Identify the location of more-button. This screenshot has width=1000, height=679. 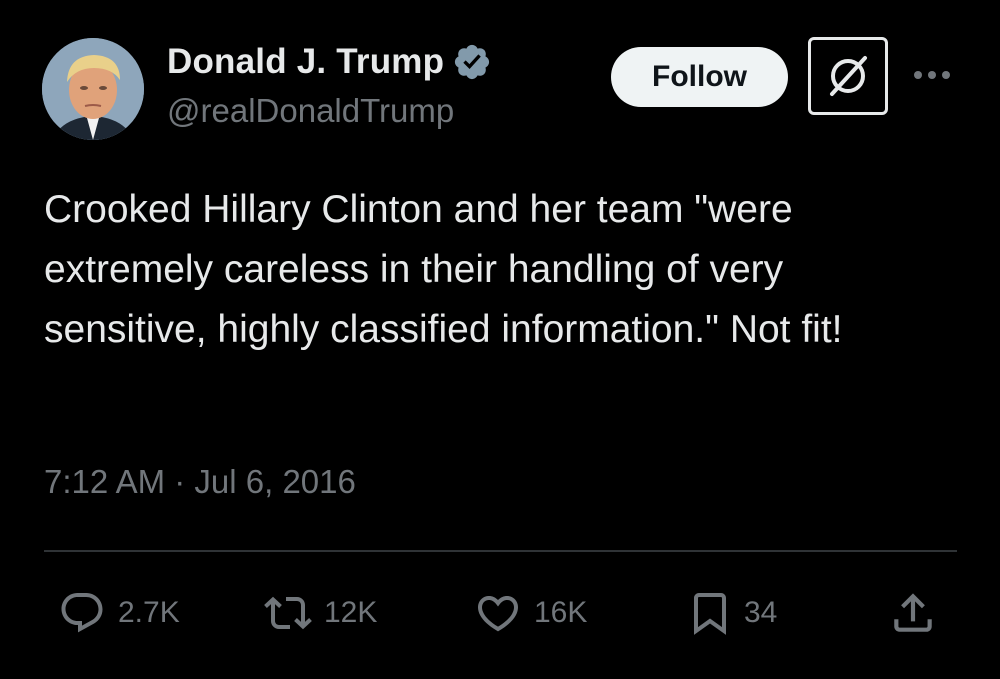
(932, 75).